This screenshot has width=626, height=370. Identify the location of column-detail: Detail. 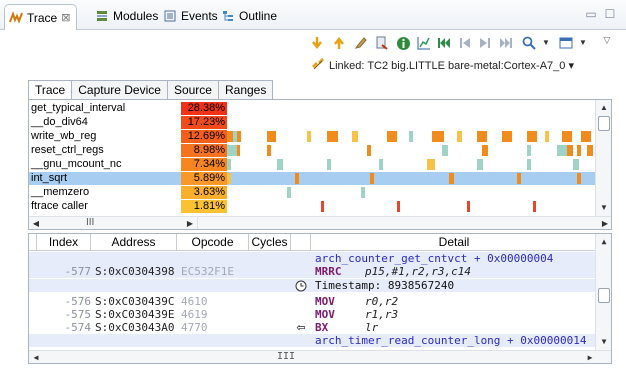
(454, 242).